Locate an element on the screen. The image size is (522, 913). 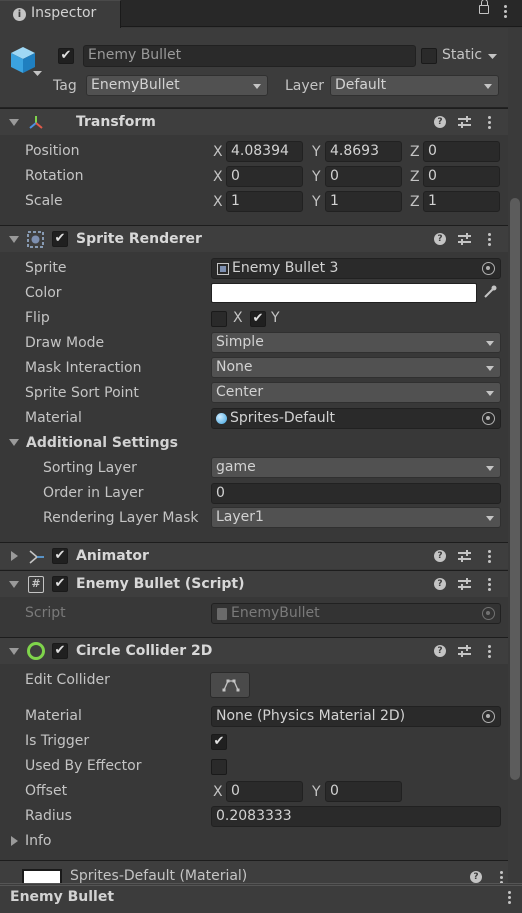
transform-header: Transform ? is located at coordinates (261, 121).